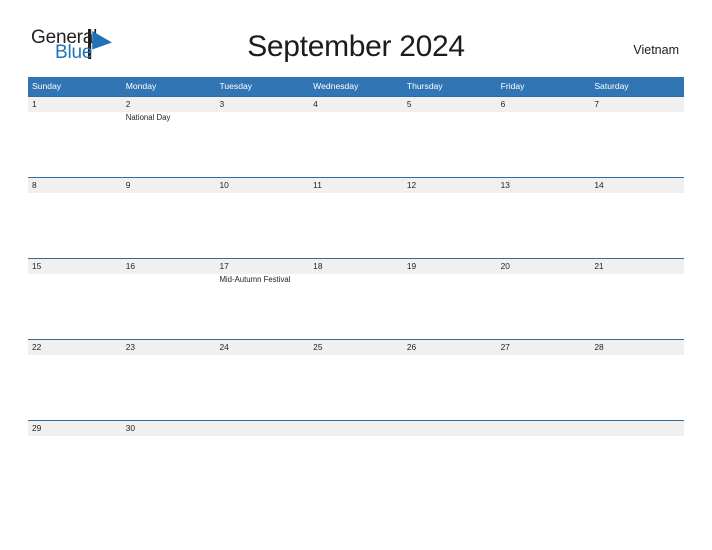  I want to click on day-number: 7, so click(637, 104).